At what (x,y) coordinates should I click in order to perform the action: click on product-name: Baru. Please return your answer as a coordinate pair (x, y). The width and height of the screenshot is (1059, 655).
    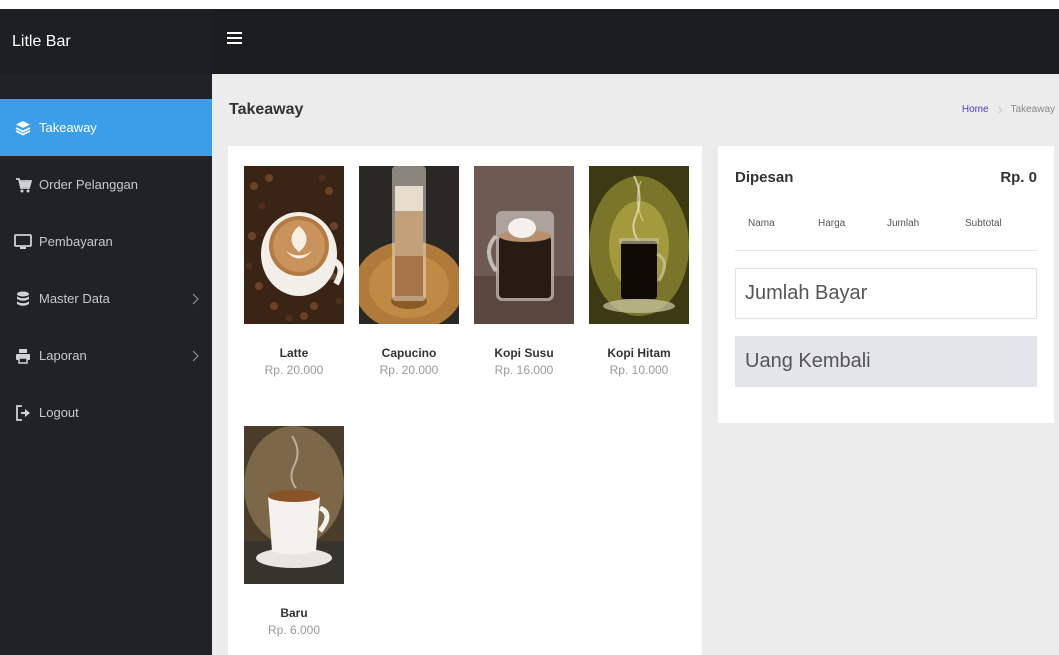
    Looking at the image, I should click on (294, 613).